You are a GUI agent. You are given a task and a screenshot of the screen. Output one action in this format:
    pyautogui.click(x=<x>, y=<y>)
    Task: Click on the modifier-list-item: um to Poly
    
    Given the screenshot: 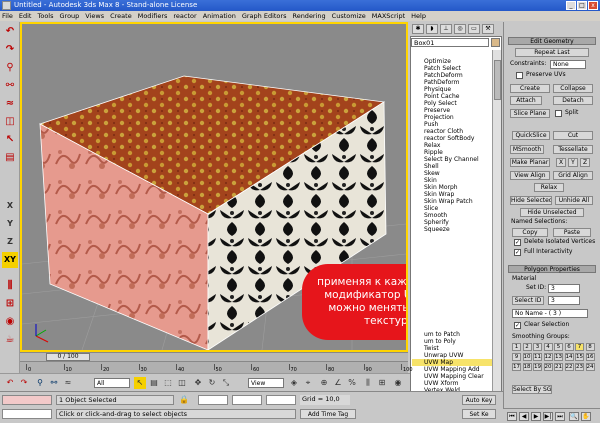 What is the action you would take?
    pyautogui.click(x=452, y=341)
    